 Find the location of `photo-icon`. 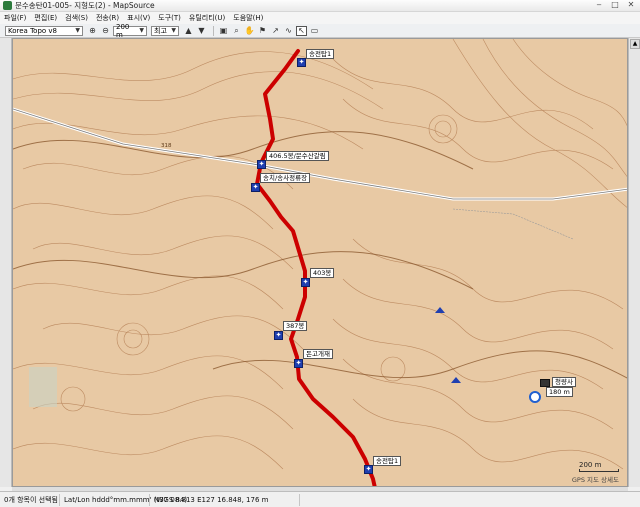

photo-icon is located at coordinates (545, 383).